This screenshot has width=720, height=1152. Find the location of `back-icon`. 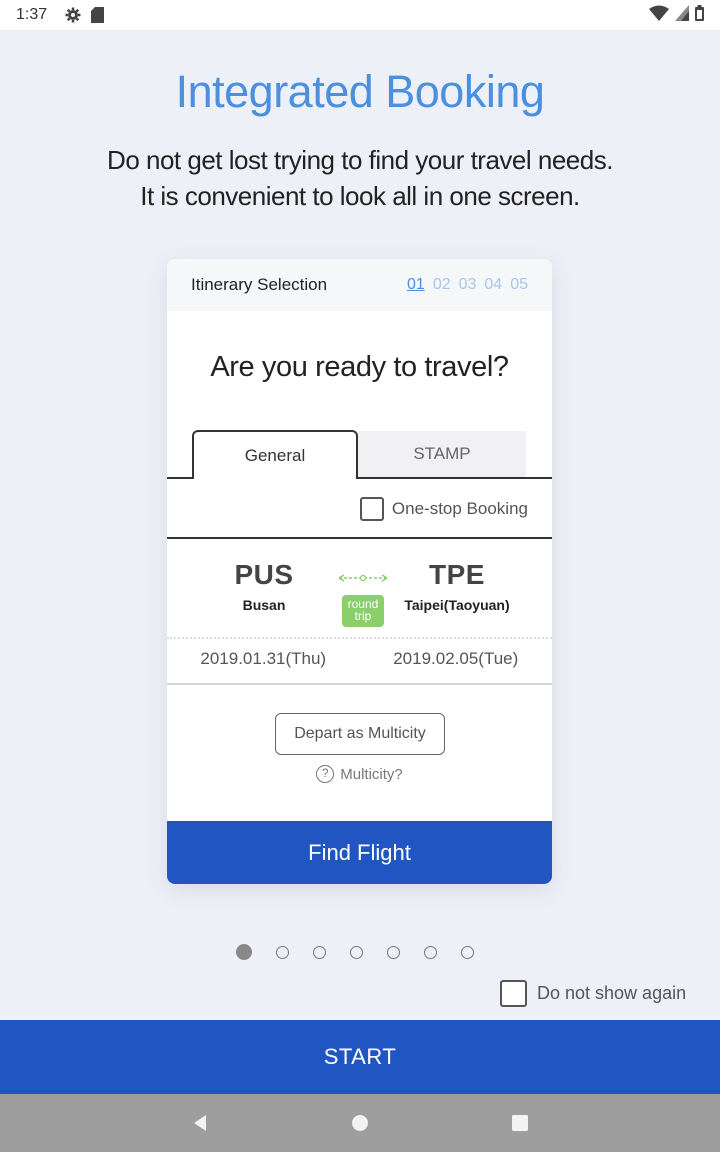

back-icon is located at coordinates (200, 1123).